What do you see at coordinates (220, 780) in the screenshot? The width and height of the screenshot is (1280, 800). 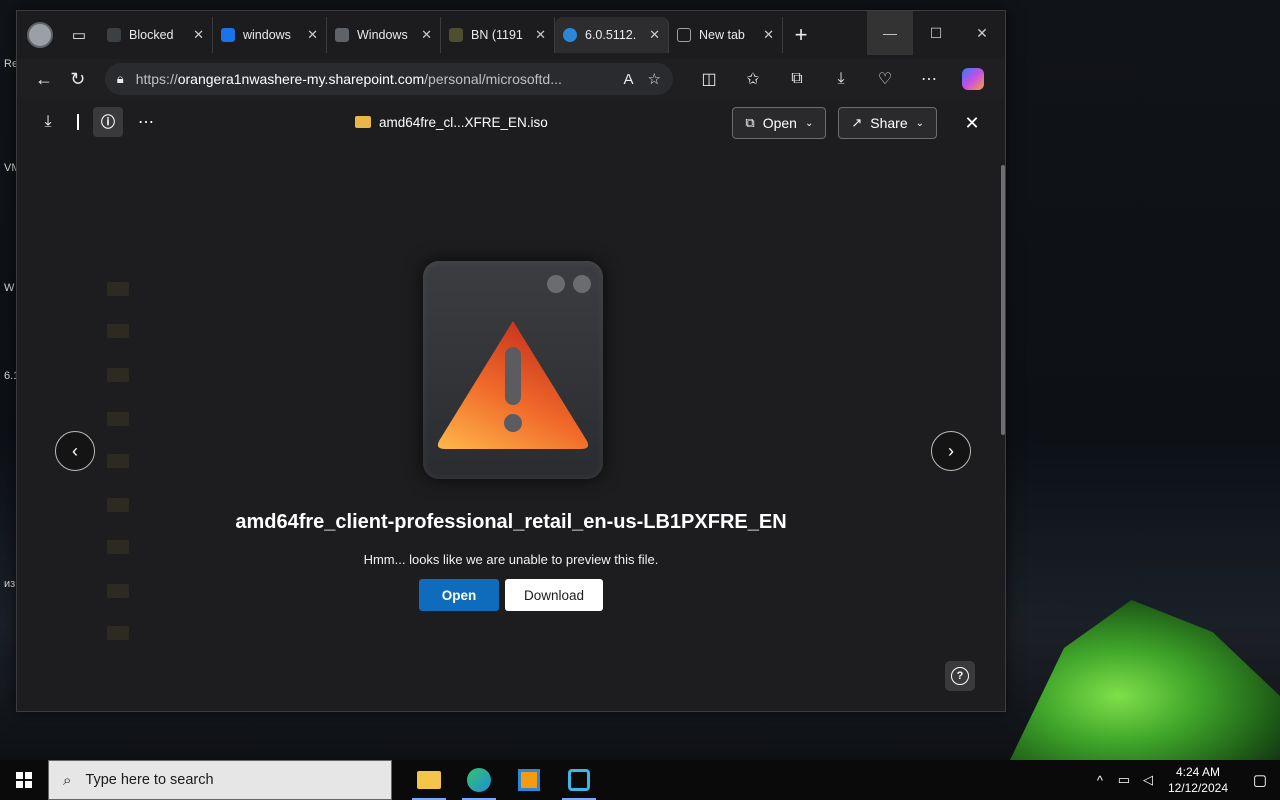 I see `taskbar-search-box: ⌕ Type here to search` at bounding box center [220, 780].